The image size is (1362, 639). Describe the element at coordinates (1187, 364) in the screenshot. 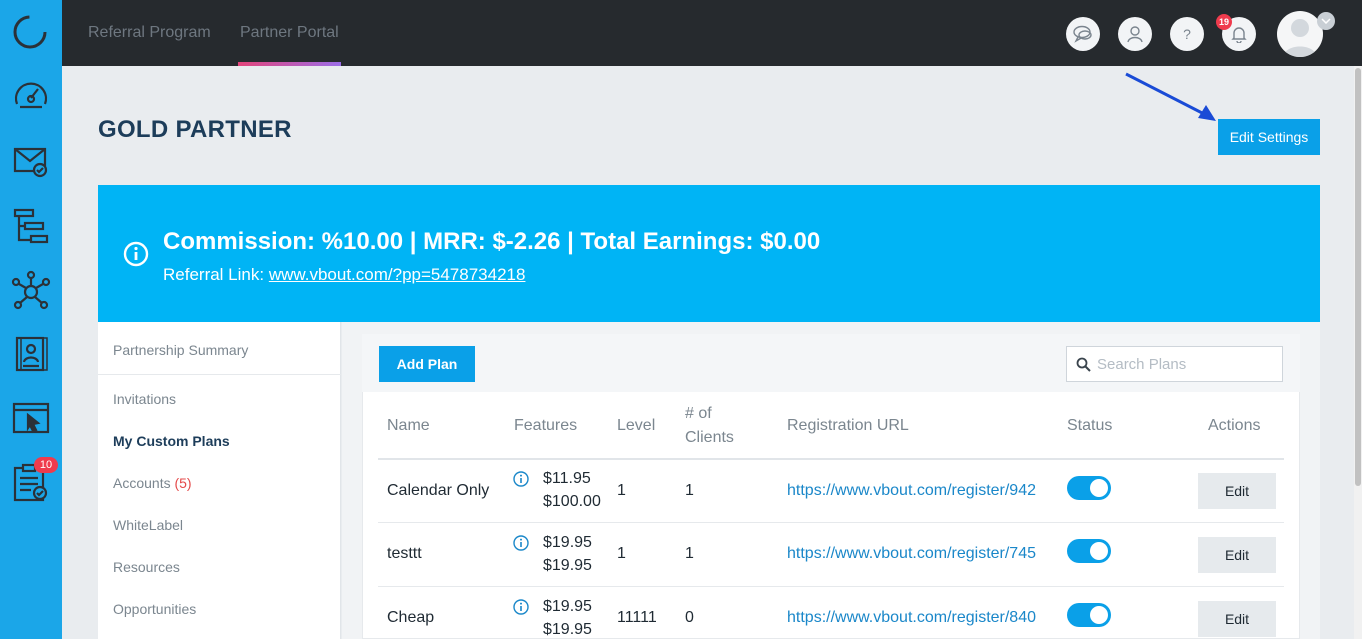

I see `search-plans-input` at that location.